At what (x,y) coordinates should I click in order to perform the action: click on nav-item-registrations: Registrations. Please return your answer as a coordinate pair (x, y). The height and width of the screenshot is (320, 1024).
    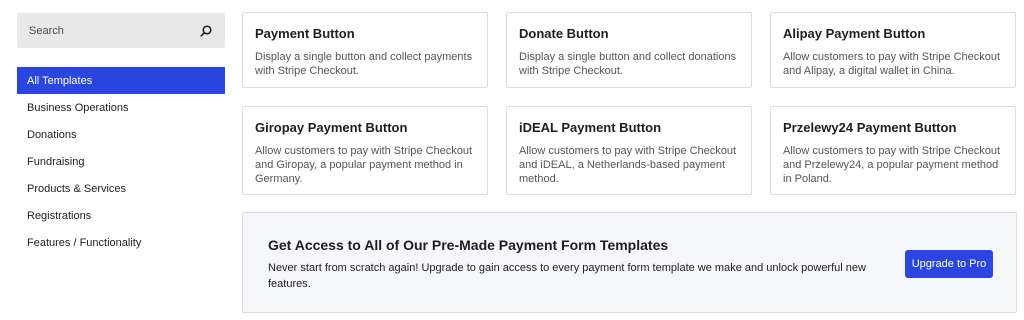
    Looking at the image, I should click on (121, 215).